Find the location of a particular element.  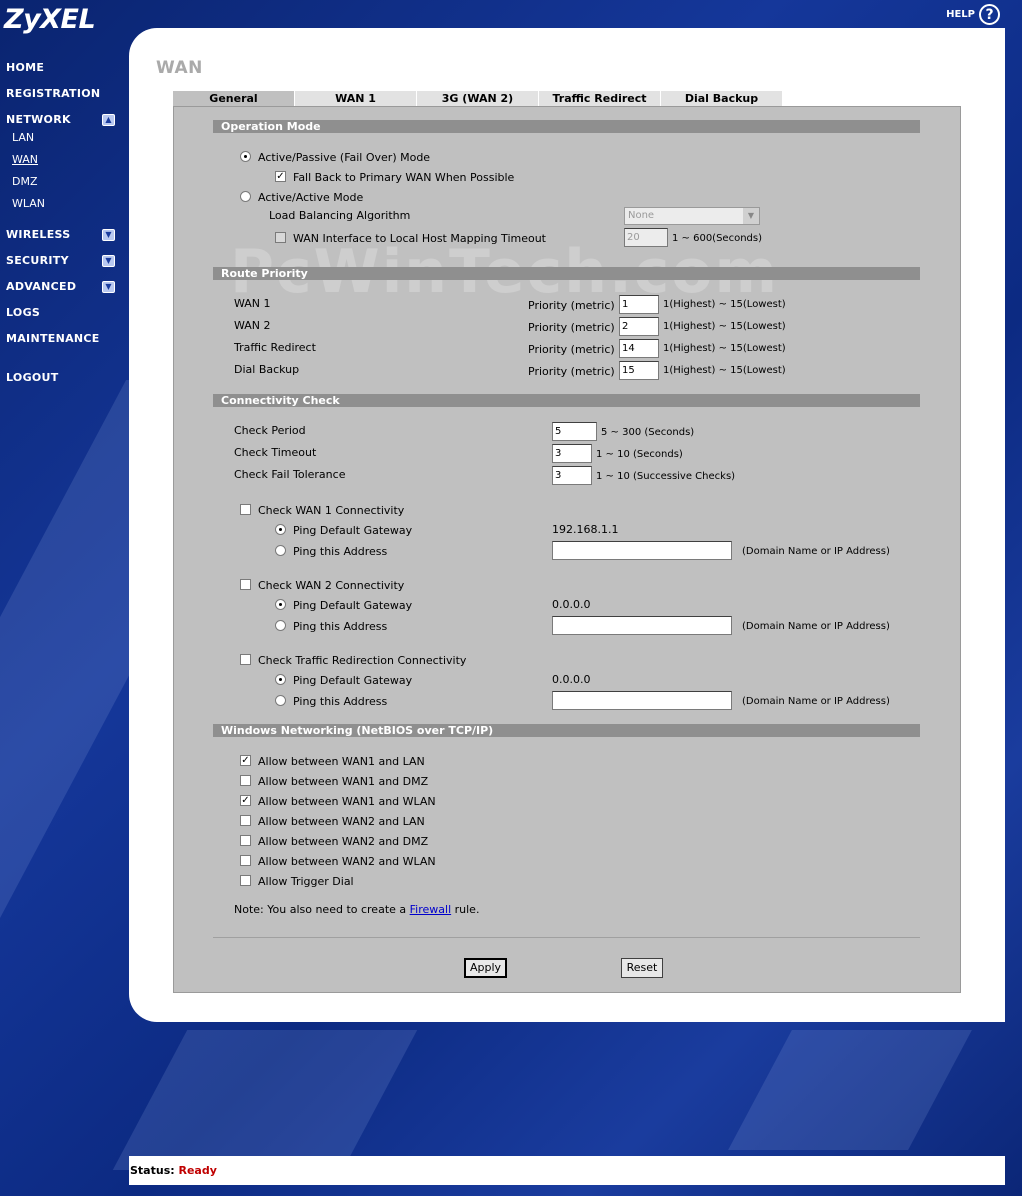

tab-general: General is located at coordinates (234, 98).